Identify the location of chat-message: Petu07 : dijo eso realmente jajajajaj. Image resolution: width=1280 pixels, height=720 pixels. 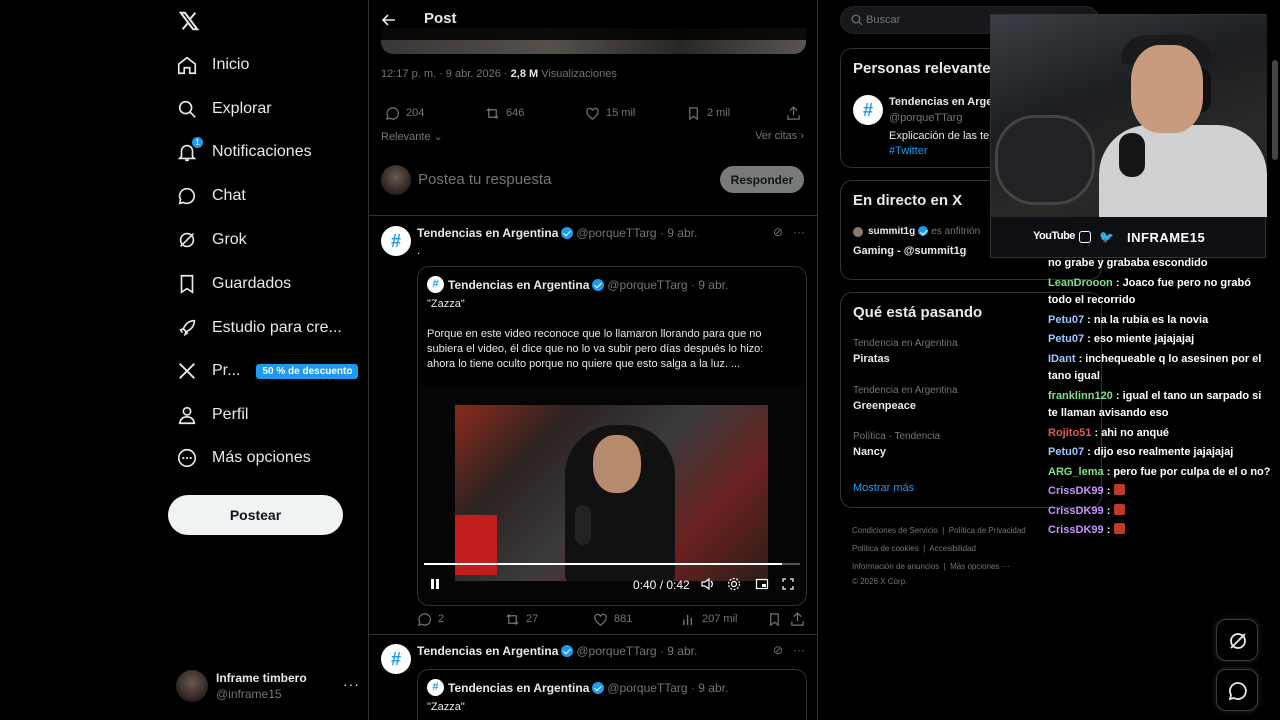
(1160, 453).